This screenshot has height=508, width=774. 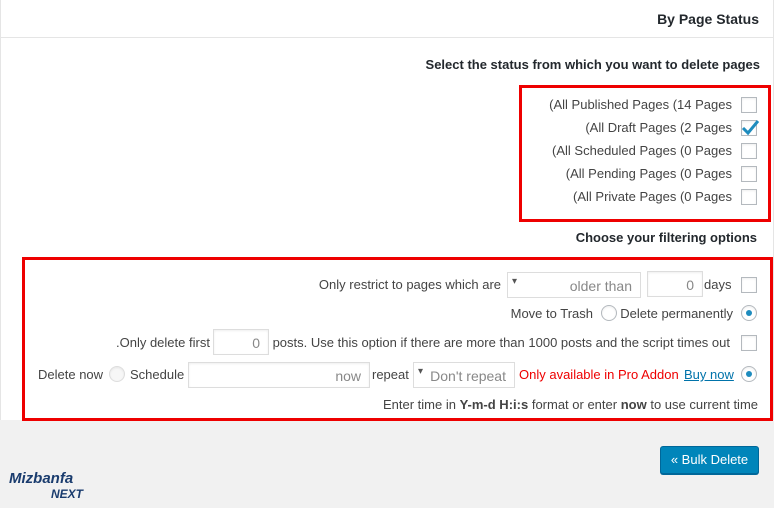 I want to click on brand-logo: Mizbanfa NEXT, so click(x=54, y=486).